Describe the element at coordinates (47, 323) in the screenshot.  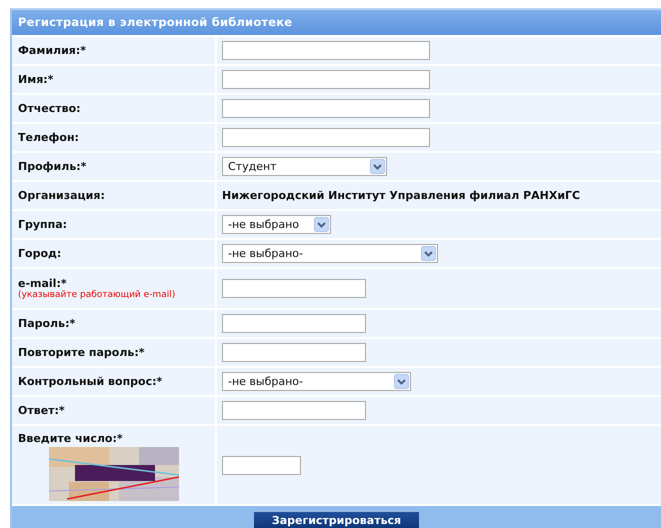
I see `field-label: Пароль:*` at that location.